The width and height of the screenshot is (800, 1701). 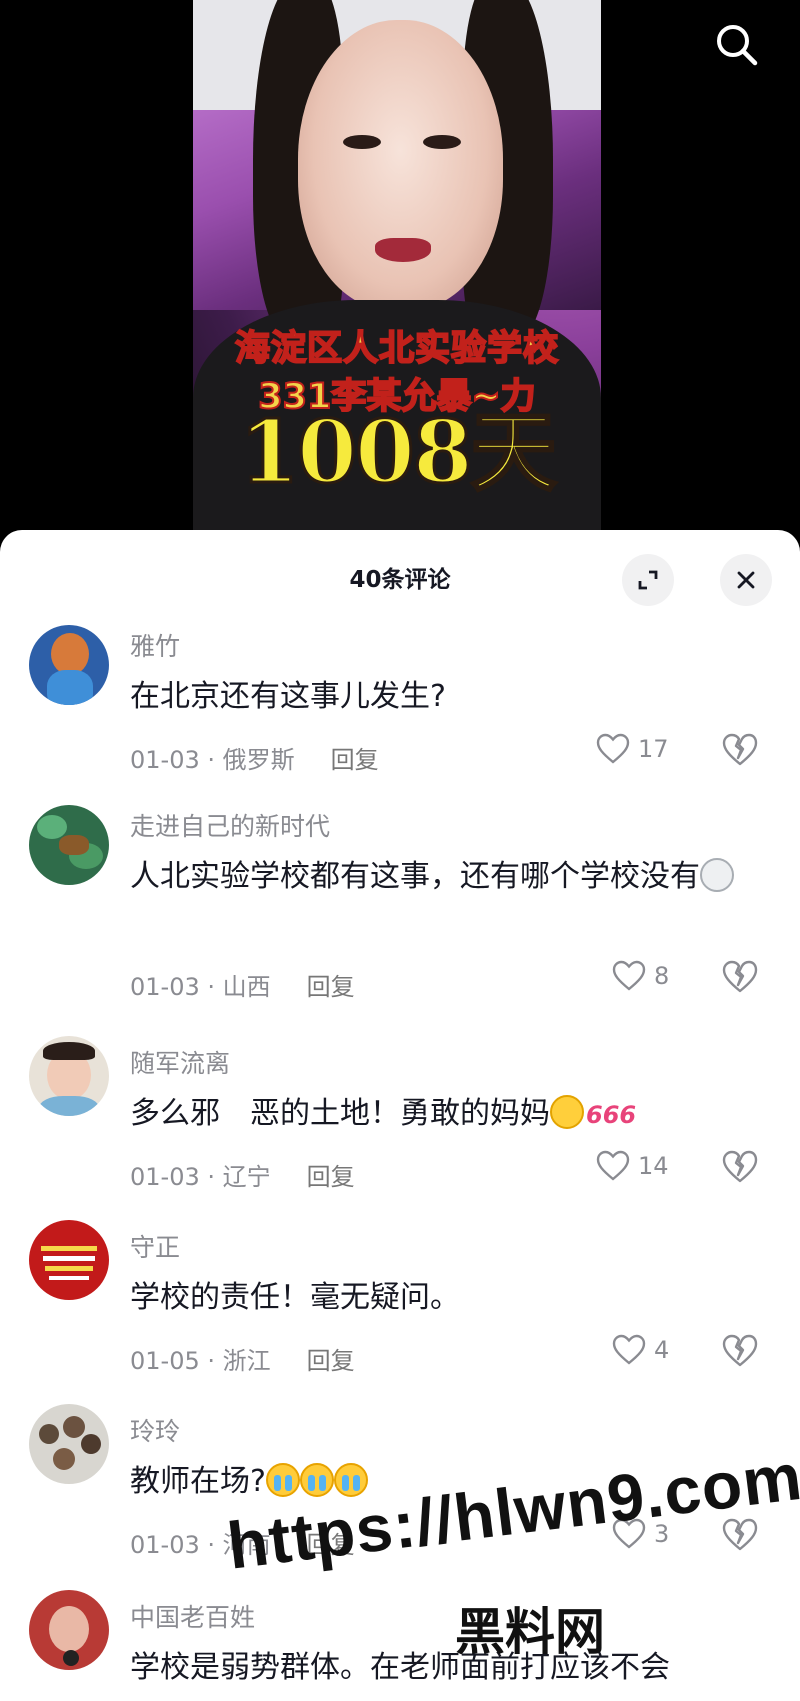 I want to click on close-icon, so click(x=746, y=580).